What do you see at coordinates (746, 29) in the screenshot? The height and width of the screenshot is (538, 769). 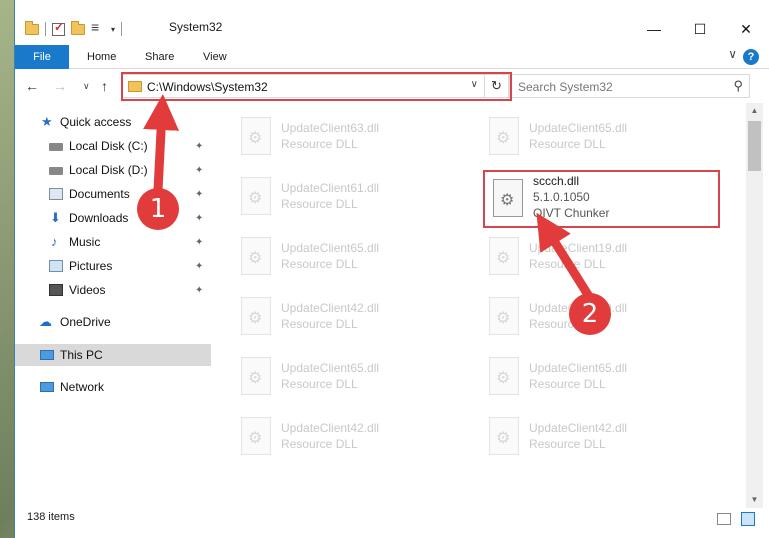 I see `close-button: ✕` at bounding box center [746, 29].